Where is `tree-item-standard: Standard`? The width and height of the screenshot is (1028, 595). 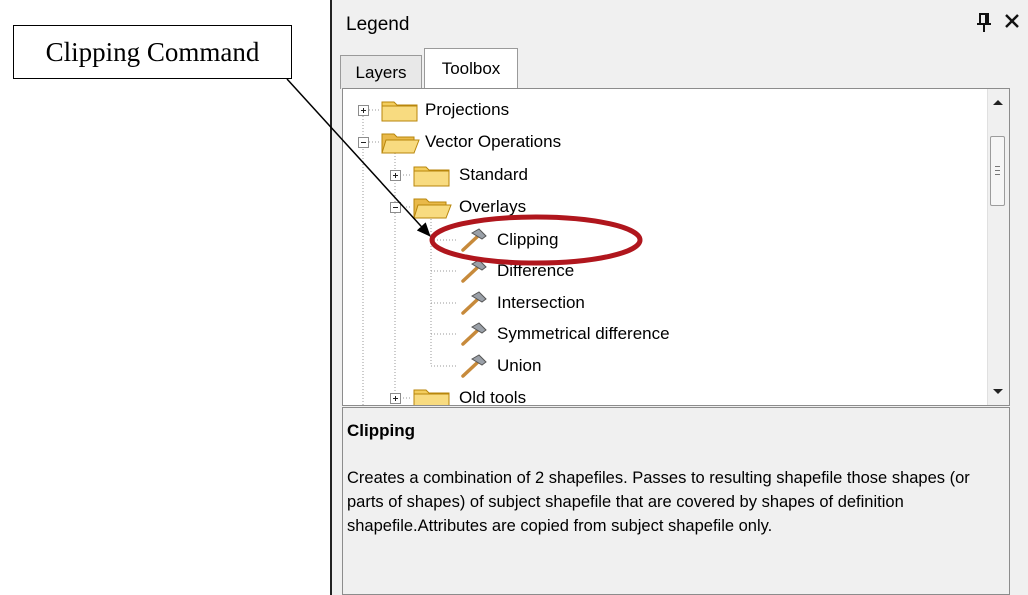
tree-item-standard: Standard is located at coordinates (470, 175).